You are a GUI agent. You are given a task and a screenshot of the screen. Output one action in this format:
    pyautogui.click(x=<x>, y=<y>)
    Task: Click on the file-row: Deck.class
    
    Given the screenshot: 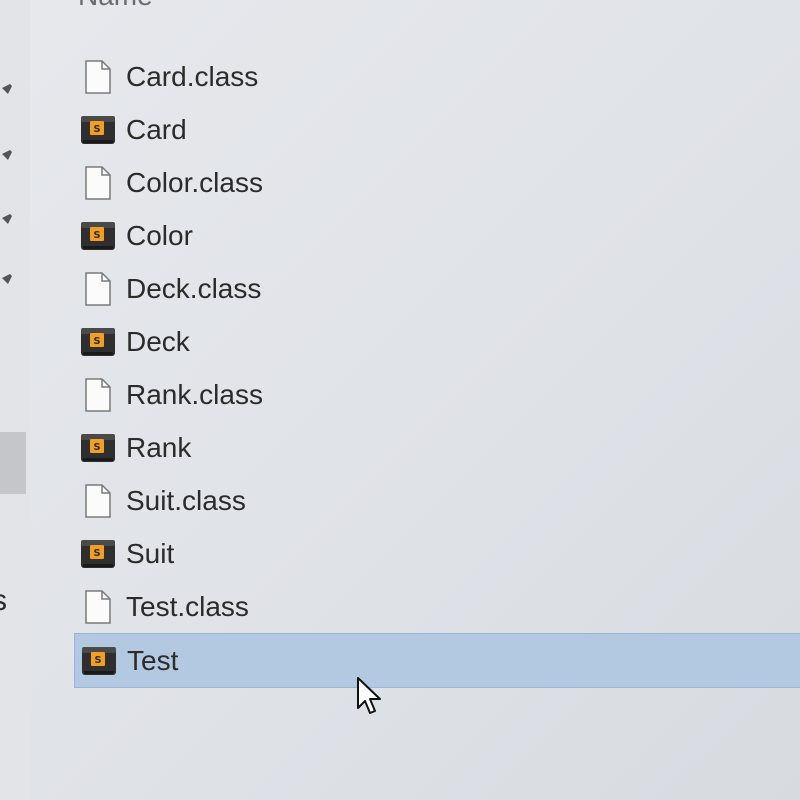 What is the action you would take?
    pyautogui.click(x=437, y=288)
    